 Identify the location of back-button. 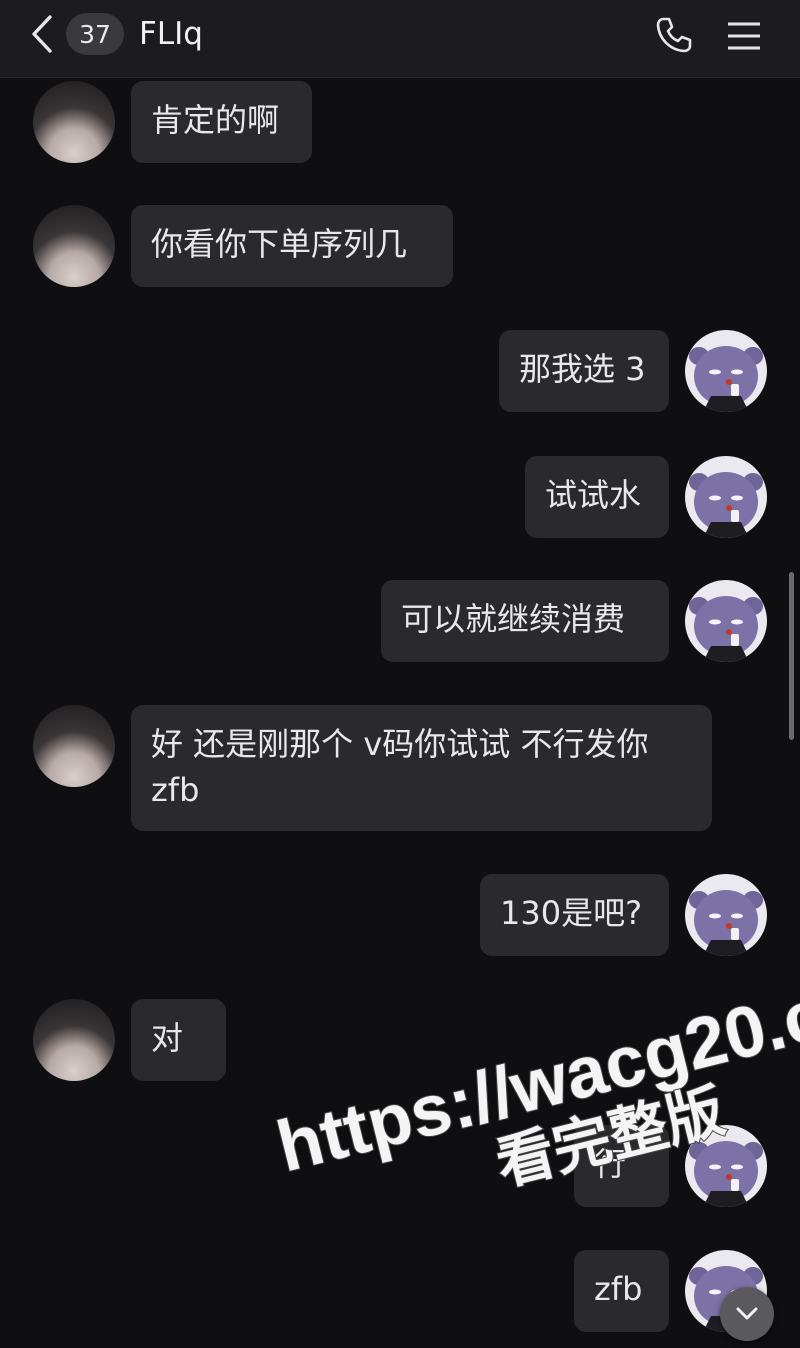
(42, 34).